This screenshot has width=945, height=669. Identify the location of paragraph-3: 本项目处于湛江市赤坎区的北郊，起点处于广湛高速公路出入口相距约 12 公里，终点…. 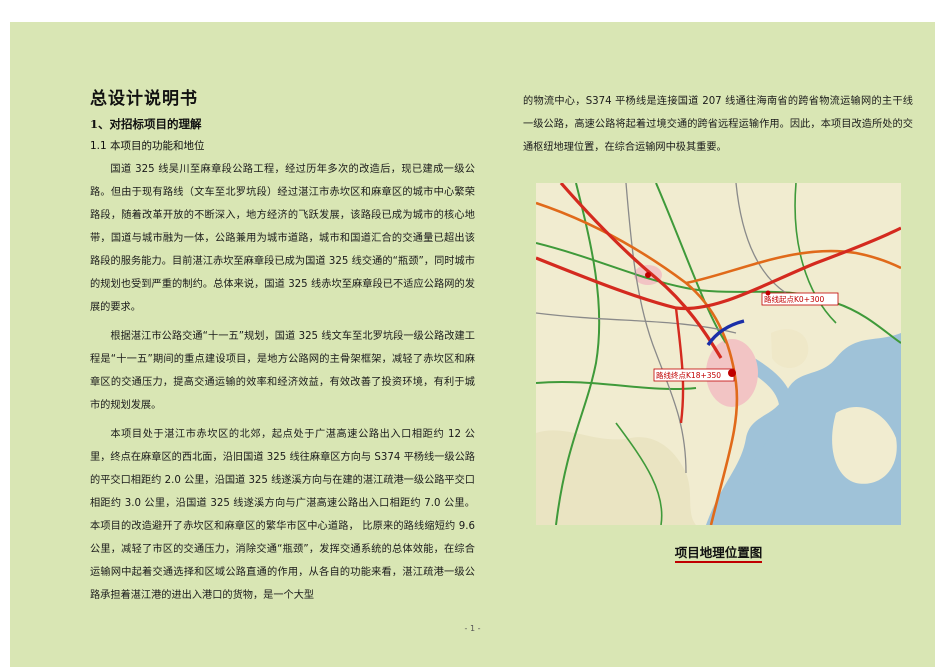
(282, 515).